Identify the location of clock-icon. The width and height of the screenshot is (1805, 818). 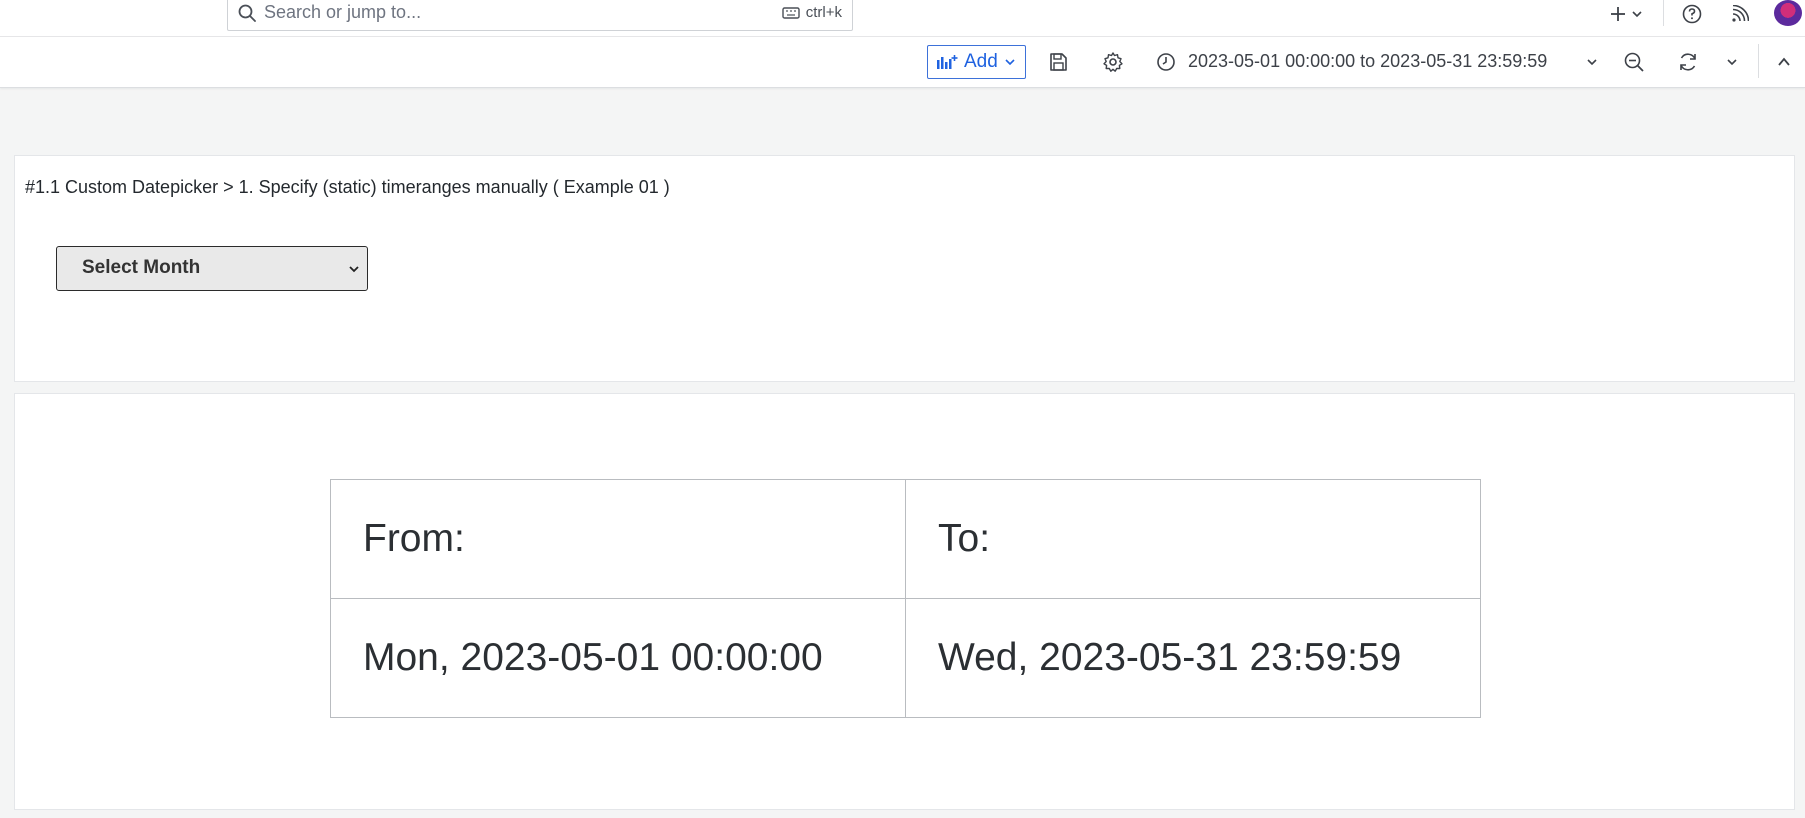
(1166, 62).